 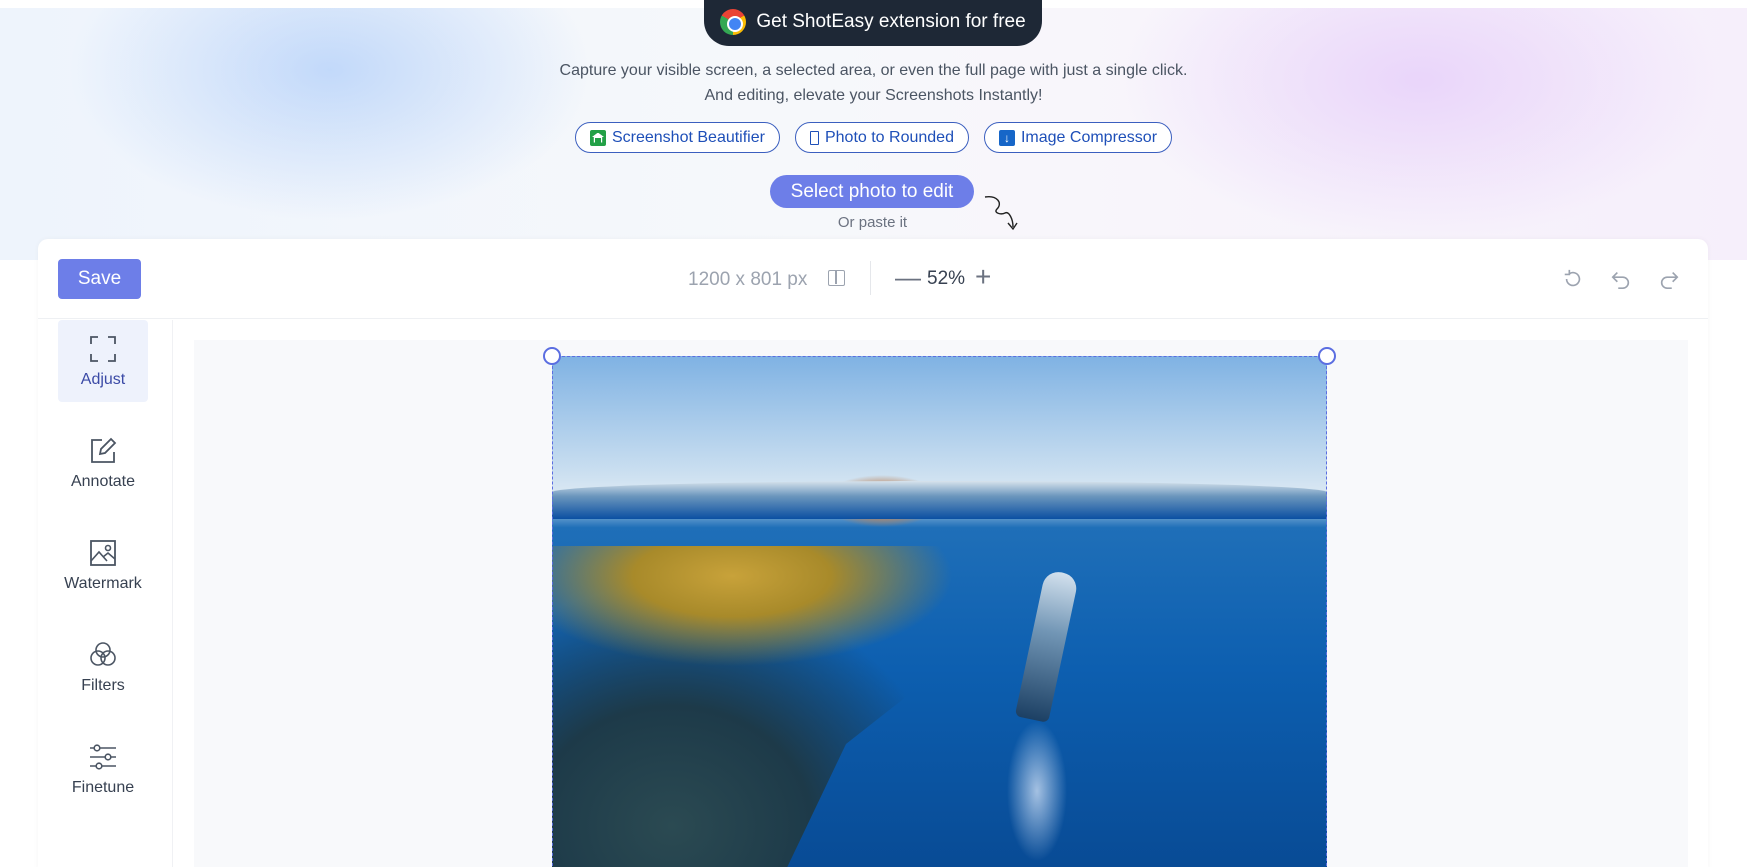 I want to click on zoom-in-button: +, so click(x=983, y=277).